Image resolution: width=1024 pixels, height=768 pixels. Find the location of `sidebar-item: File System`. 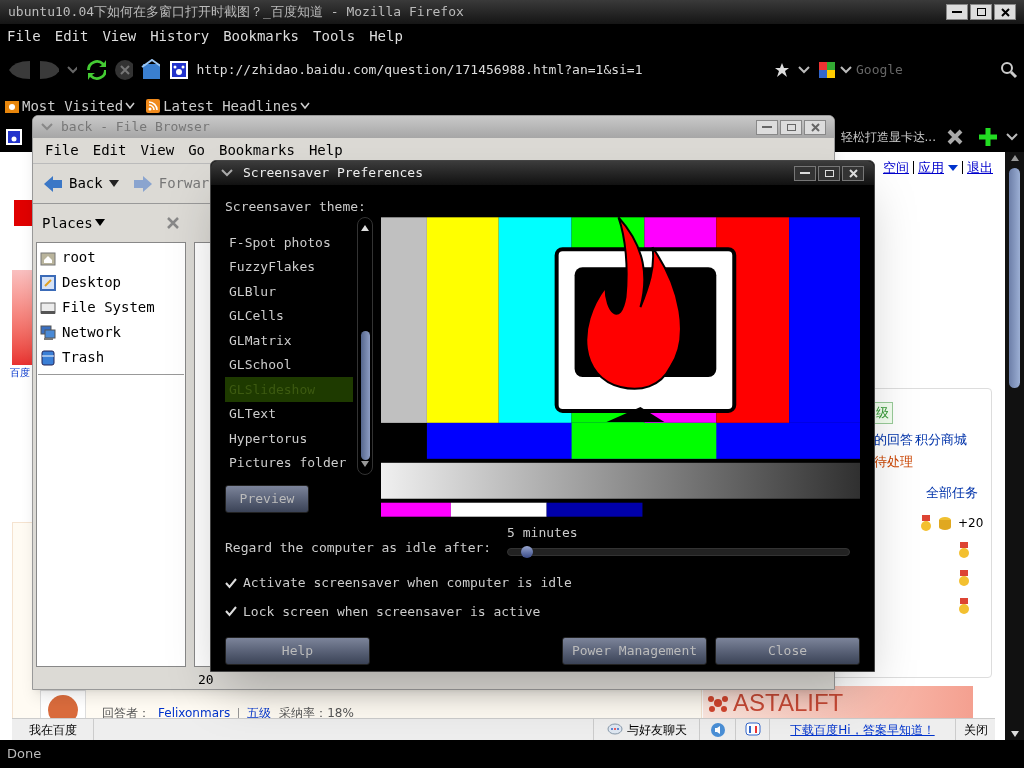

sidebar-item: File System is located at coordinates (111, 307).